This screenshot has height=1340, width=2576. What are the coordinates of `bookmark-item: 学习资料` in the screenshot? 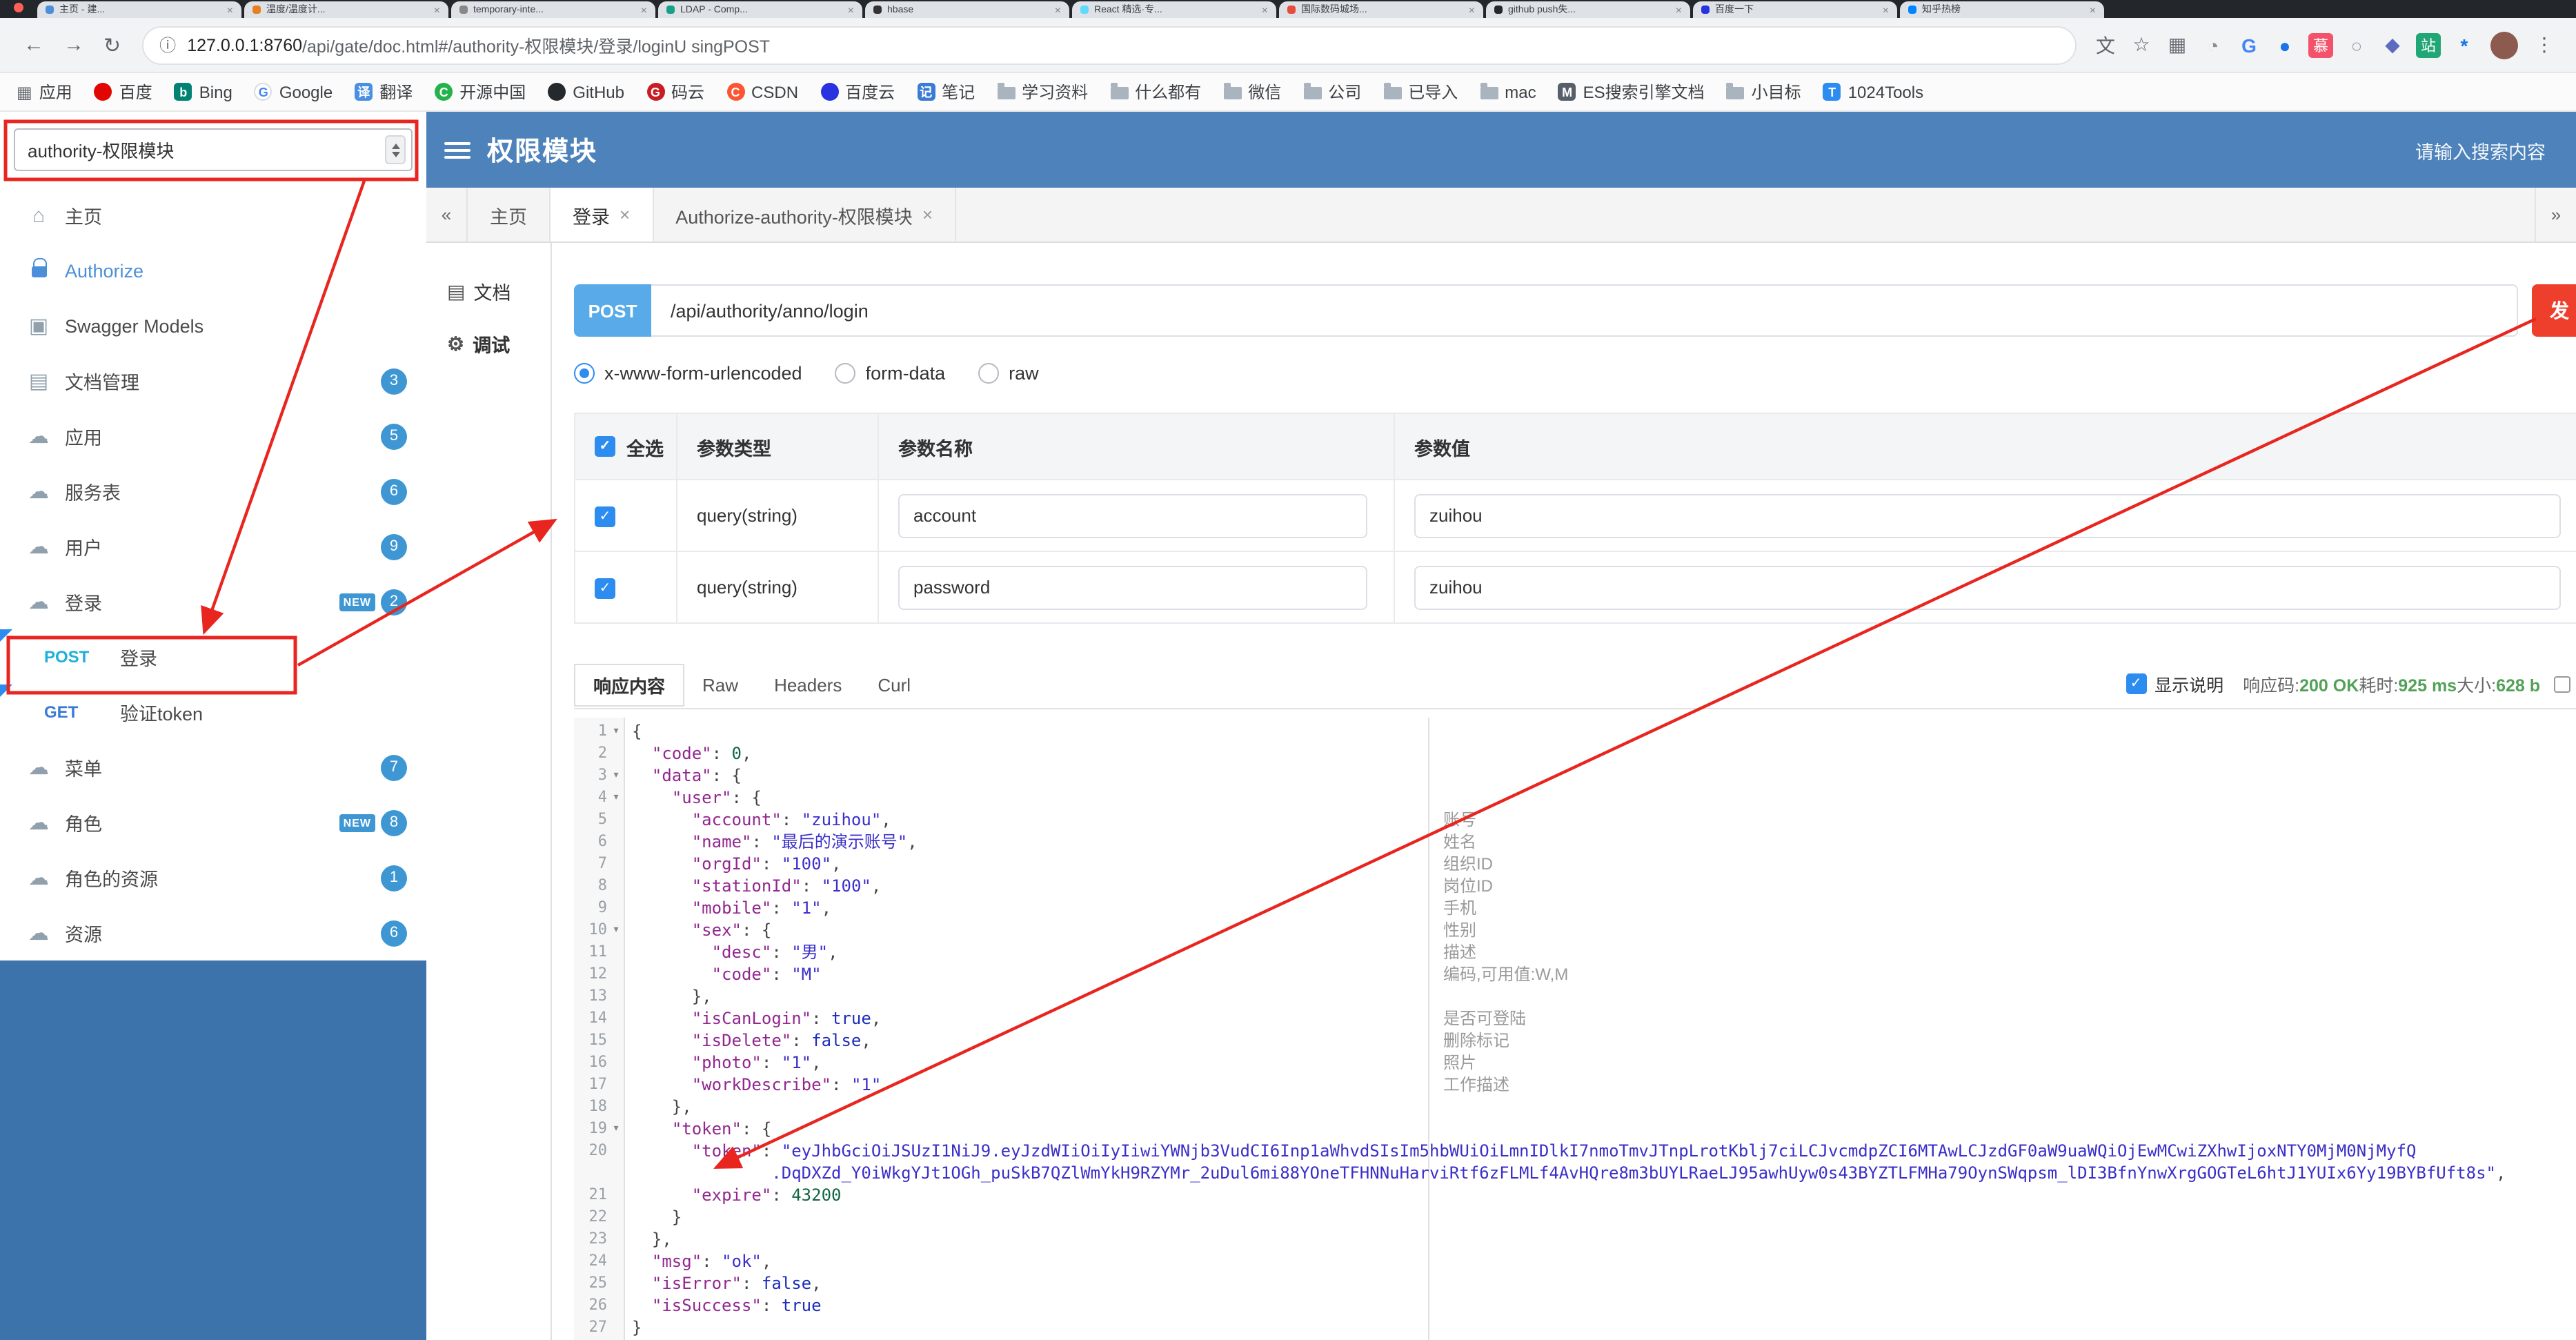 It's located at (1042, 92).